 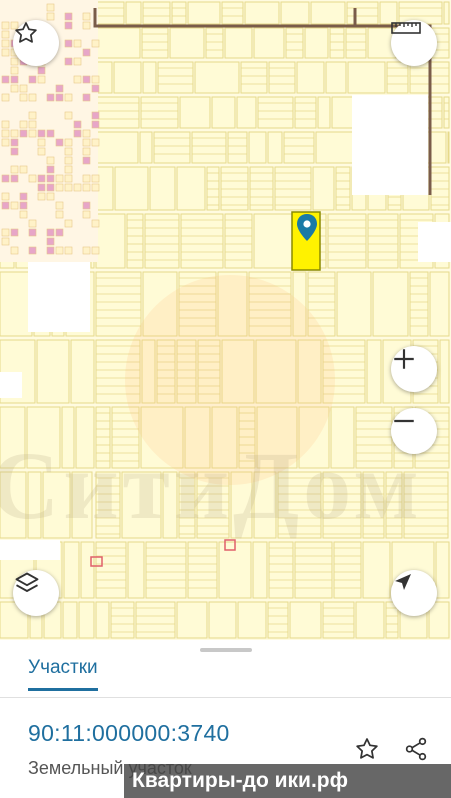 I want to click on share-button, so click(x=416, y=749).